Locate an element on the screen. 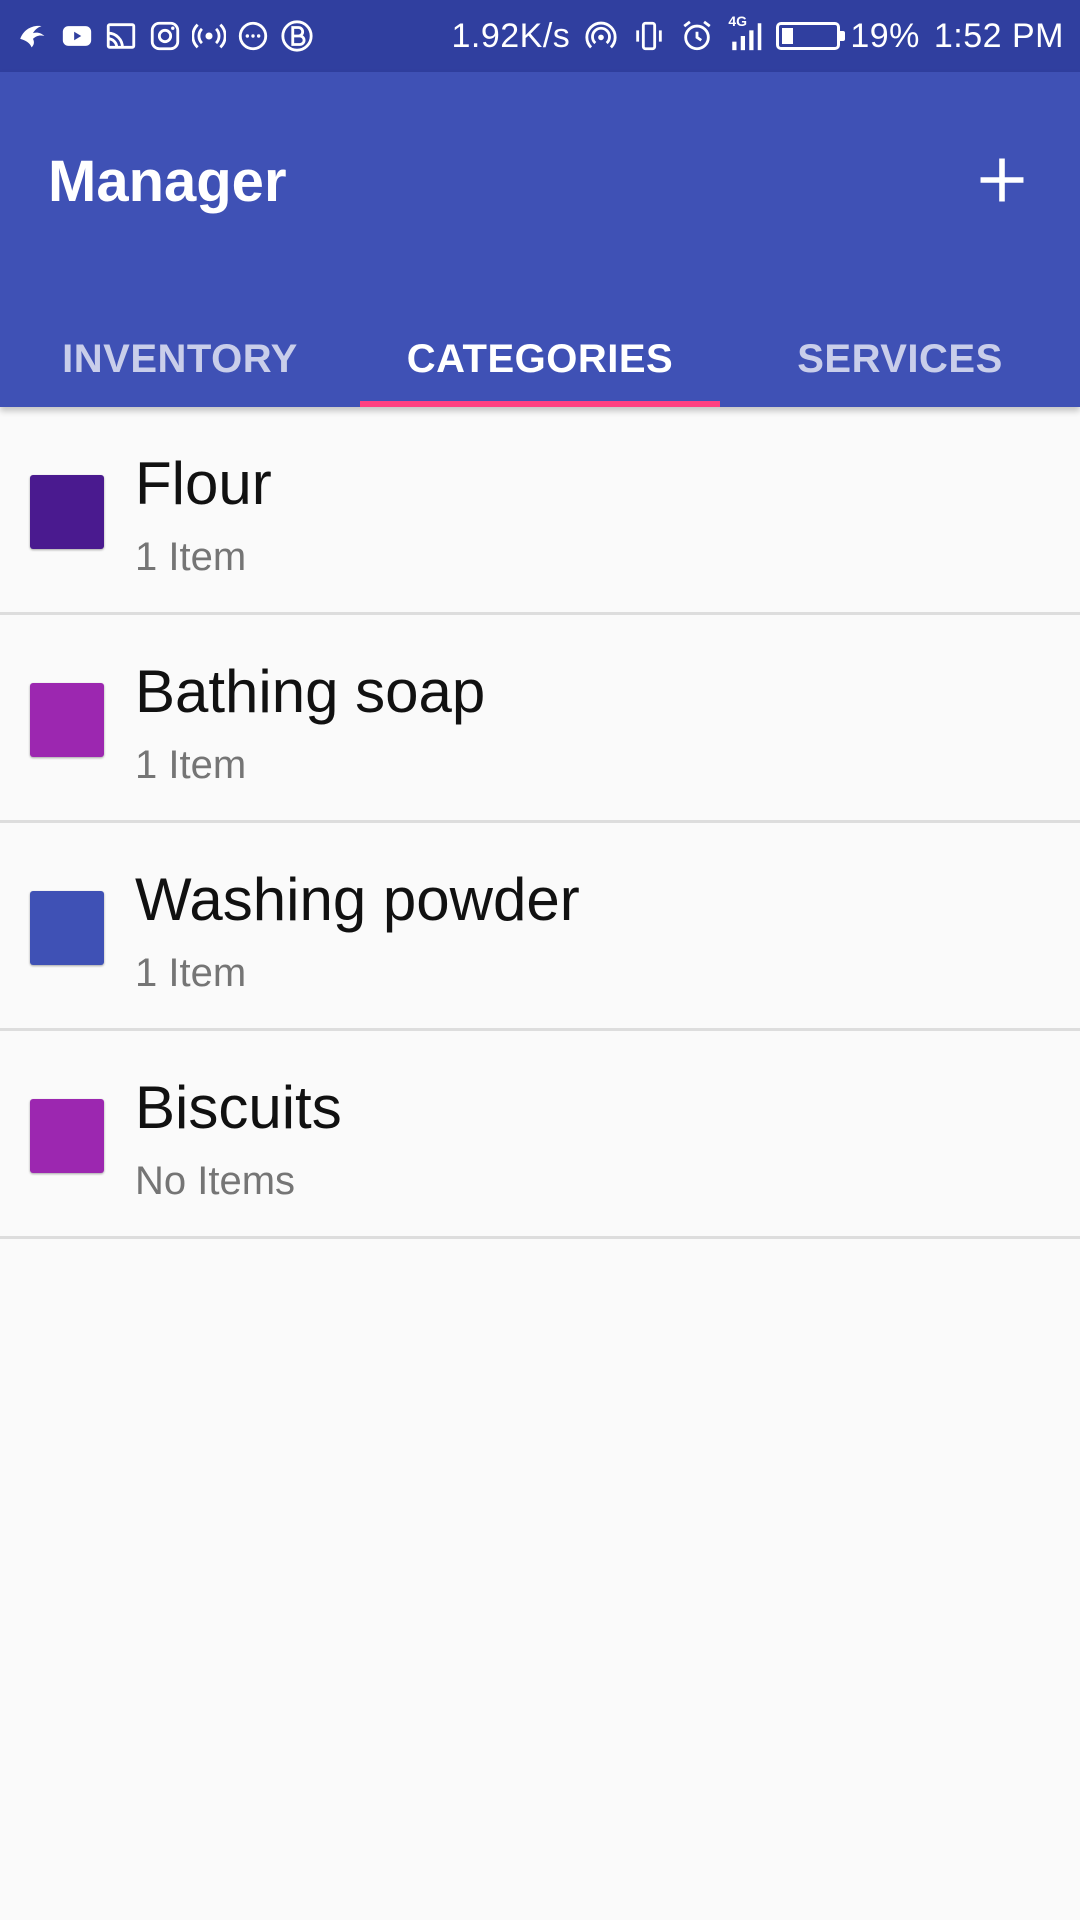  status-bar: 1.92K/s 4G 19% 1:52 PM is located at coordinates (540, 36).